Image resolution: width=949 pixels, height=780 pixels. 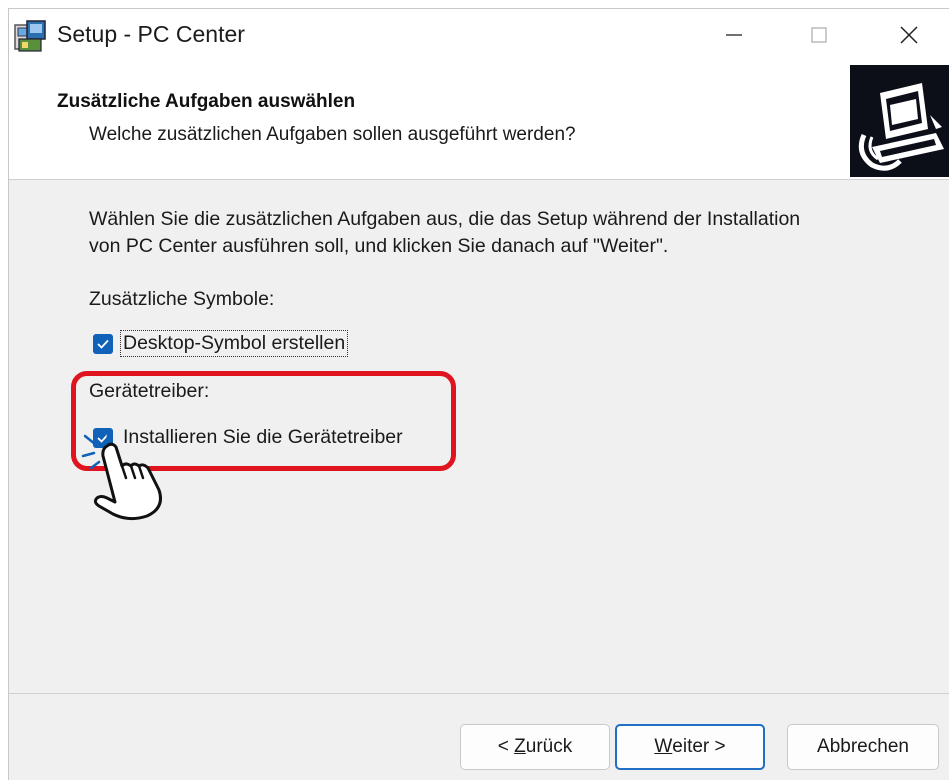 What do you see at coordinates (899, 121) in the screenshot?
I see `wizard-computer-icon` at bounding box center [899, 121].